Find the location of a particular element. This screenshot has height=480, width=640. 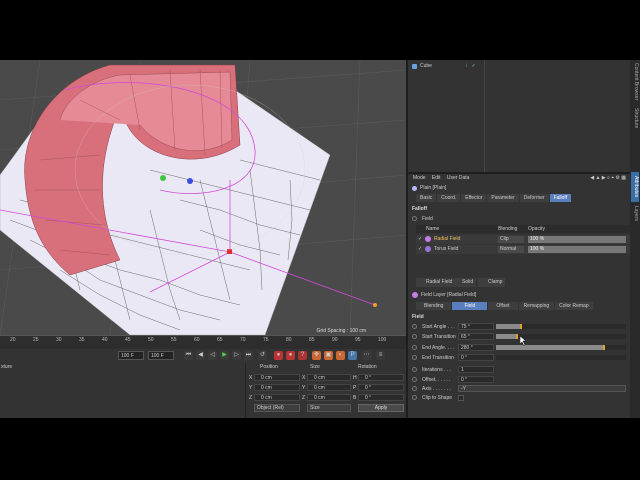

position-y-field: 0 cm is located at coordinates (277, 387).